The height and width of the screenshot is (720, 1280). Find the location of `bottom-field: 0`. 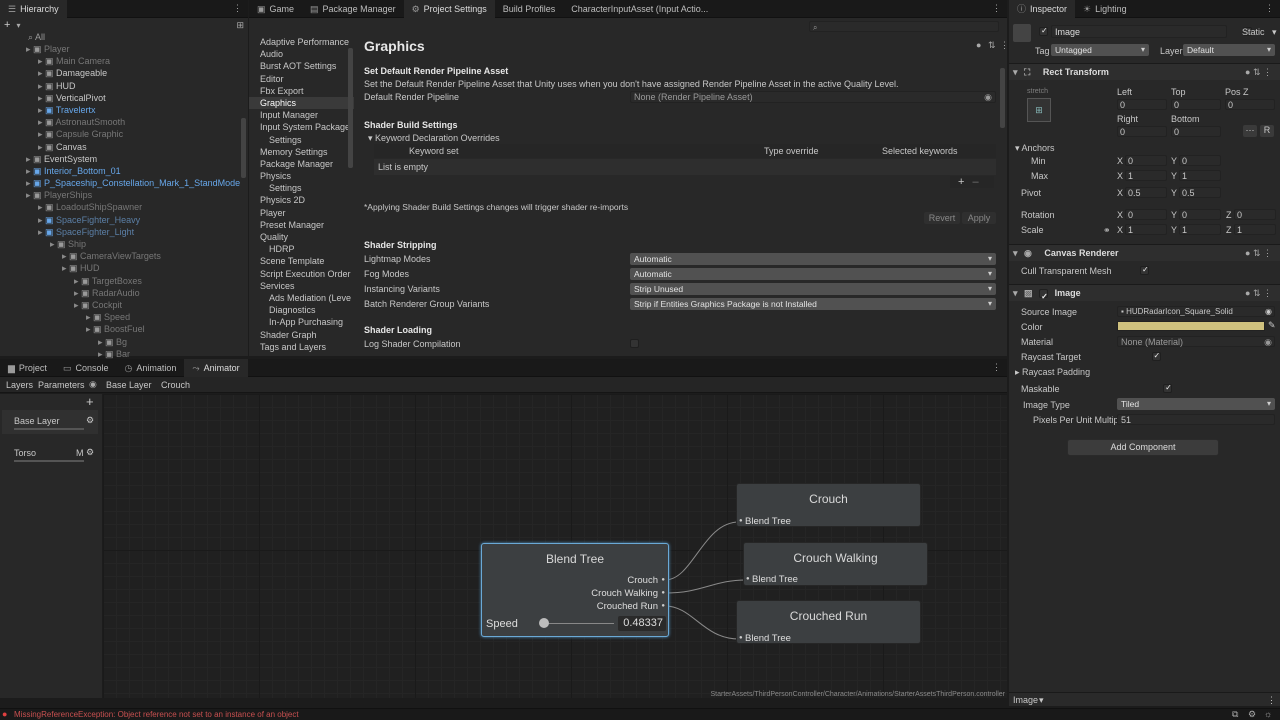

bottom-field: 0 is located at coordinates (1196, 131).